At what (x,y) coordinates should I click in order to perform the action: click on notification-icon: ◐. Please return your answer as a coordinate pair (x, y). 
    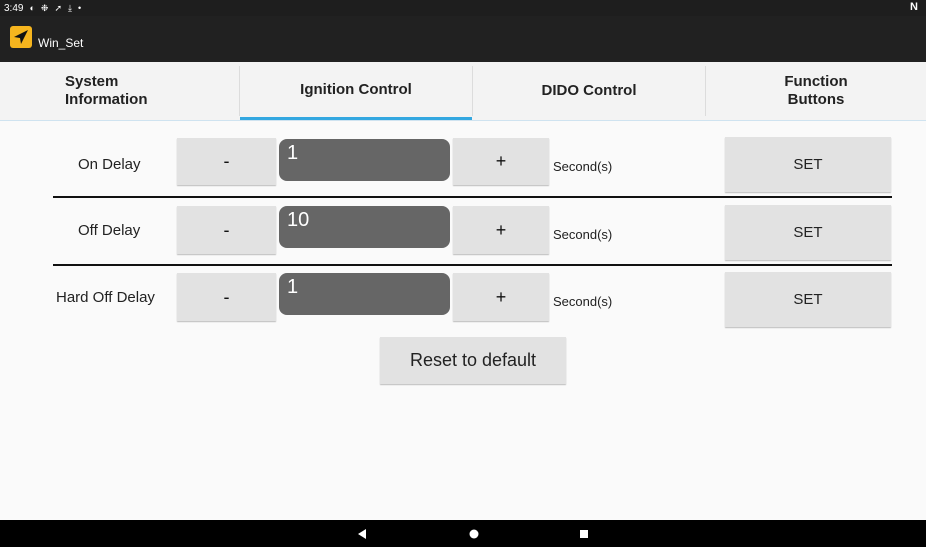
    Looking at the image, I should click on (32, 7).